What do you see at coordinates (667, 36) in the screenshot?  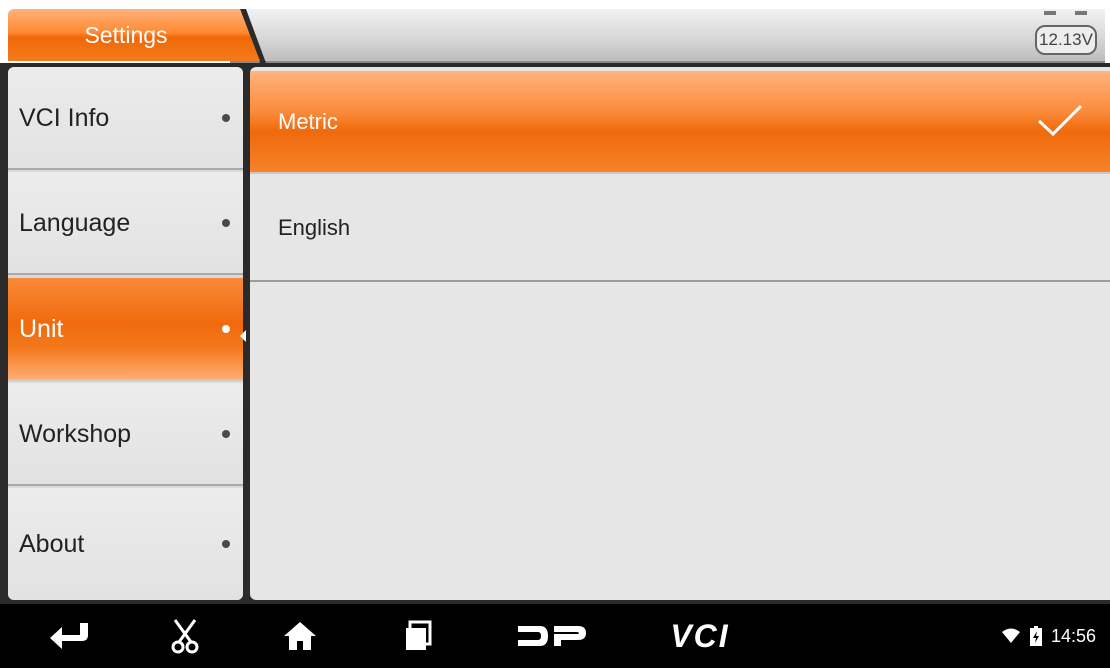 I see `header-bar` at bounding box center [667, 36].